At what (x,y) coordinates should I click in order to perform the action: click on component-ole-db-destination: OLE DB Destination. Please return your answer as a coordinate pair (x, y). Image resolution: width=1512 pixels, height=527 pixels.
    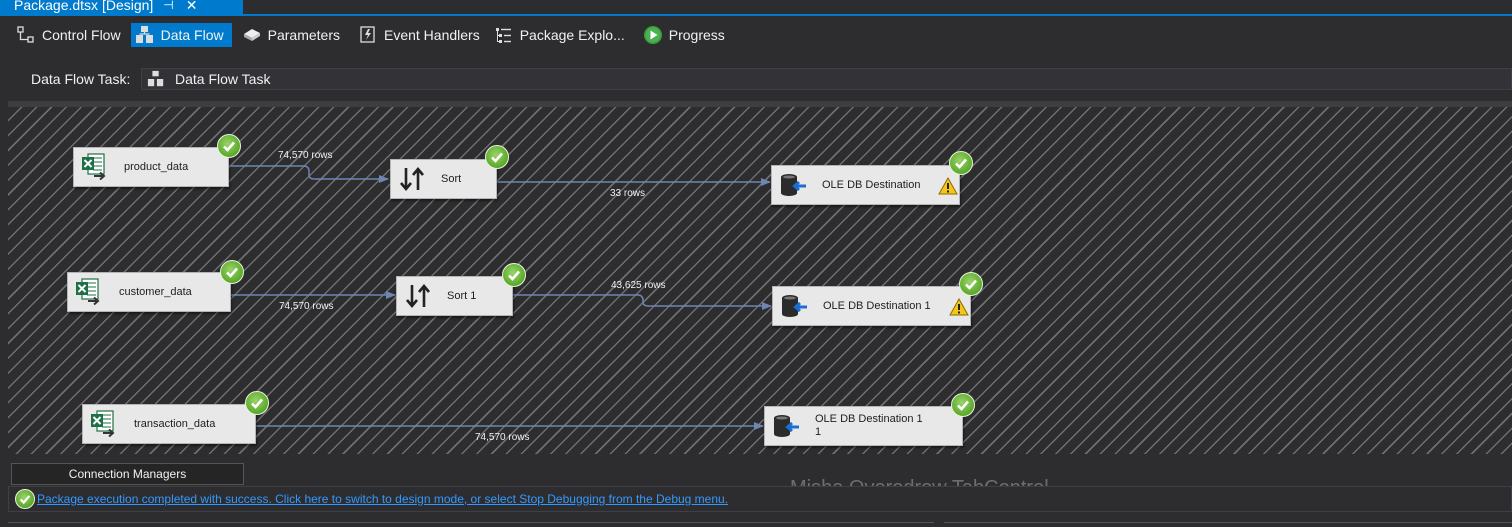
    Looking at the image, I should click on (865, 185).